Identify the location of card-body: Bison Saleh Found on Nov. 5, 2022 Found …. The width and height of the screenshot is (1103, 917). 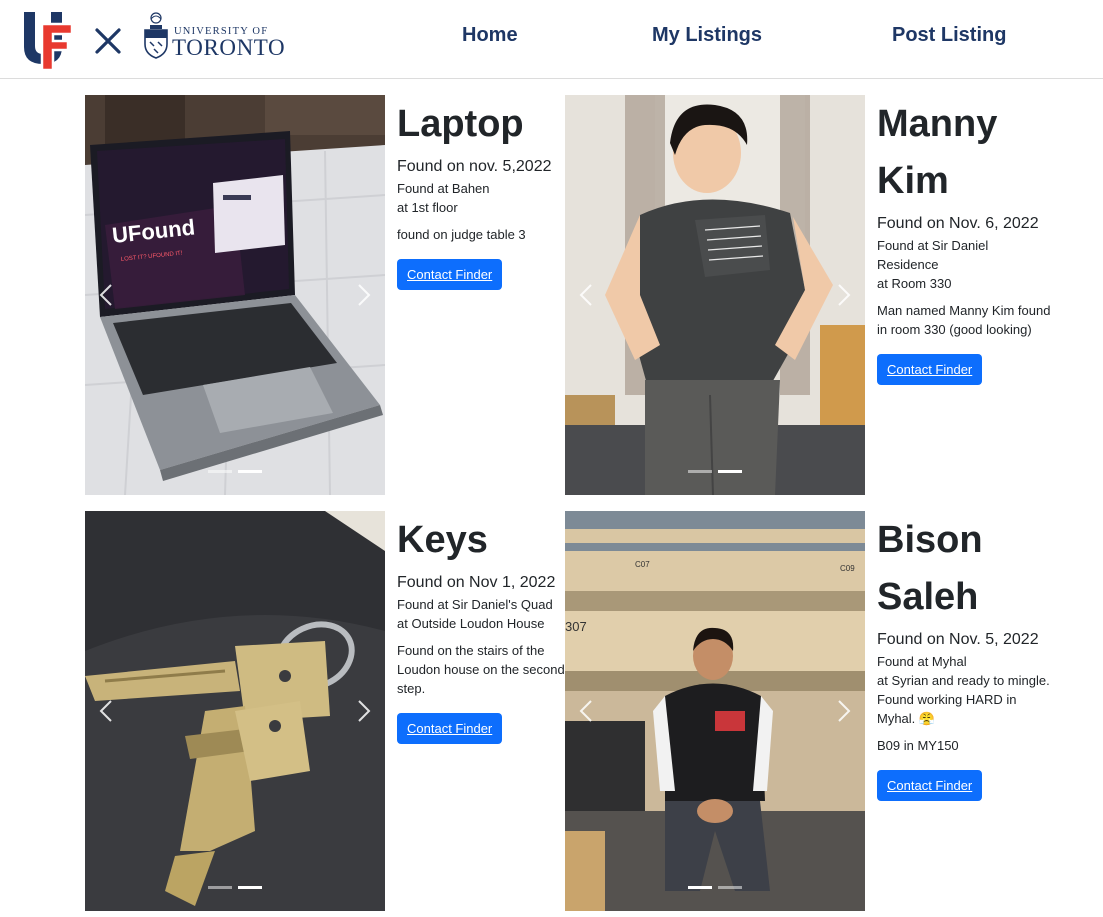
(964, 656).